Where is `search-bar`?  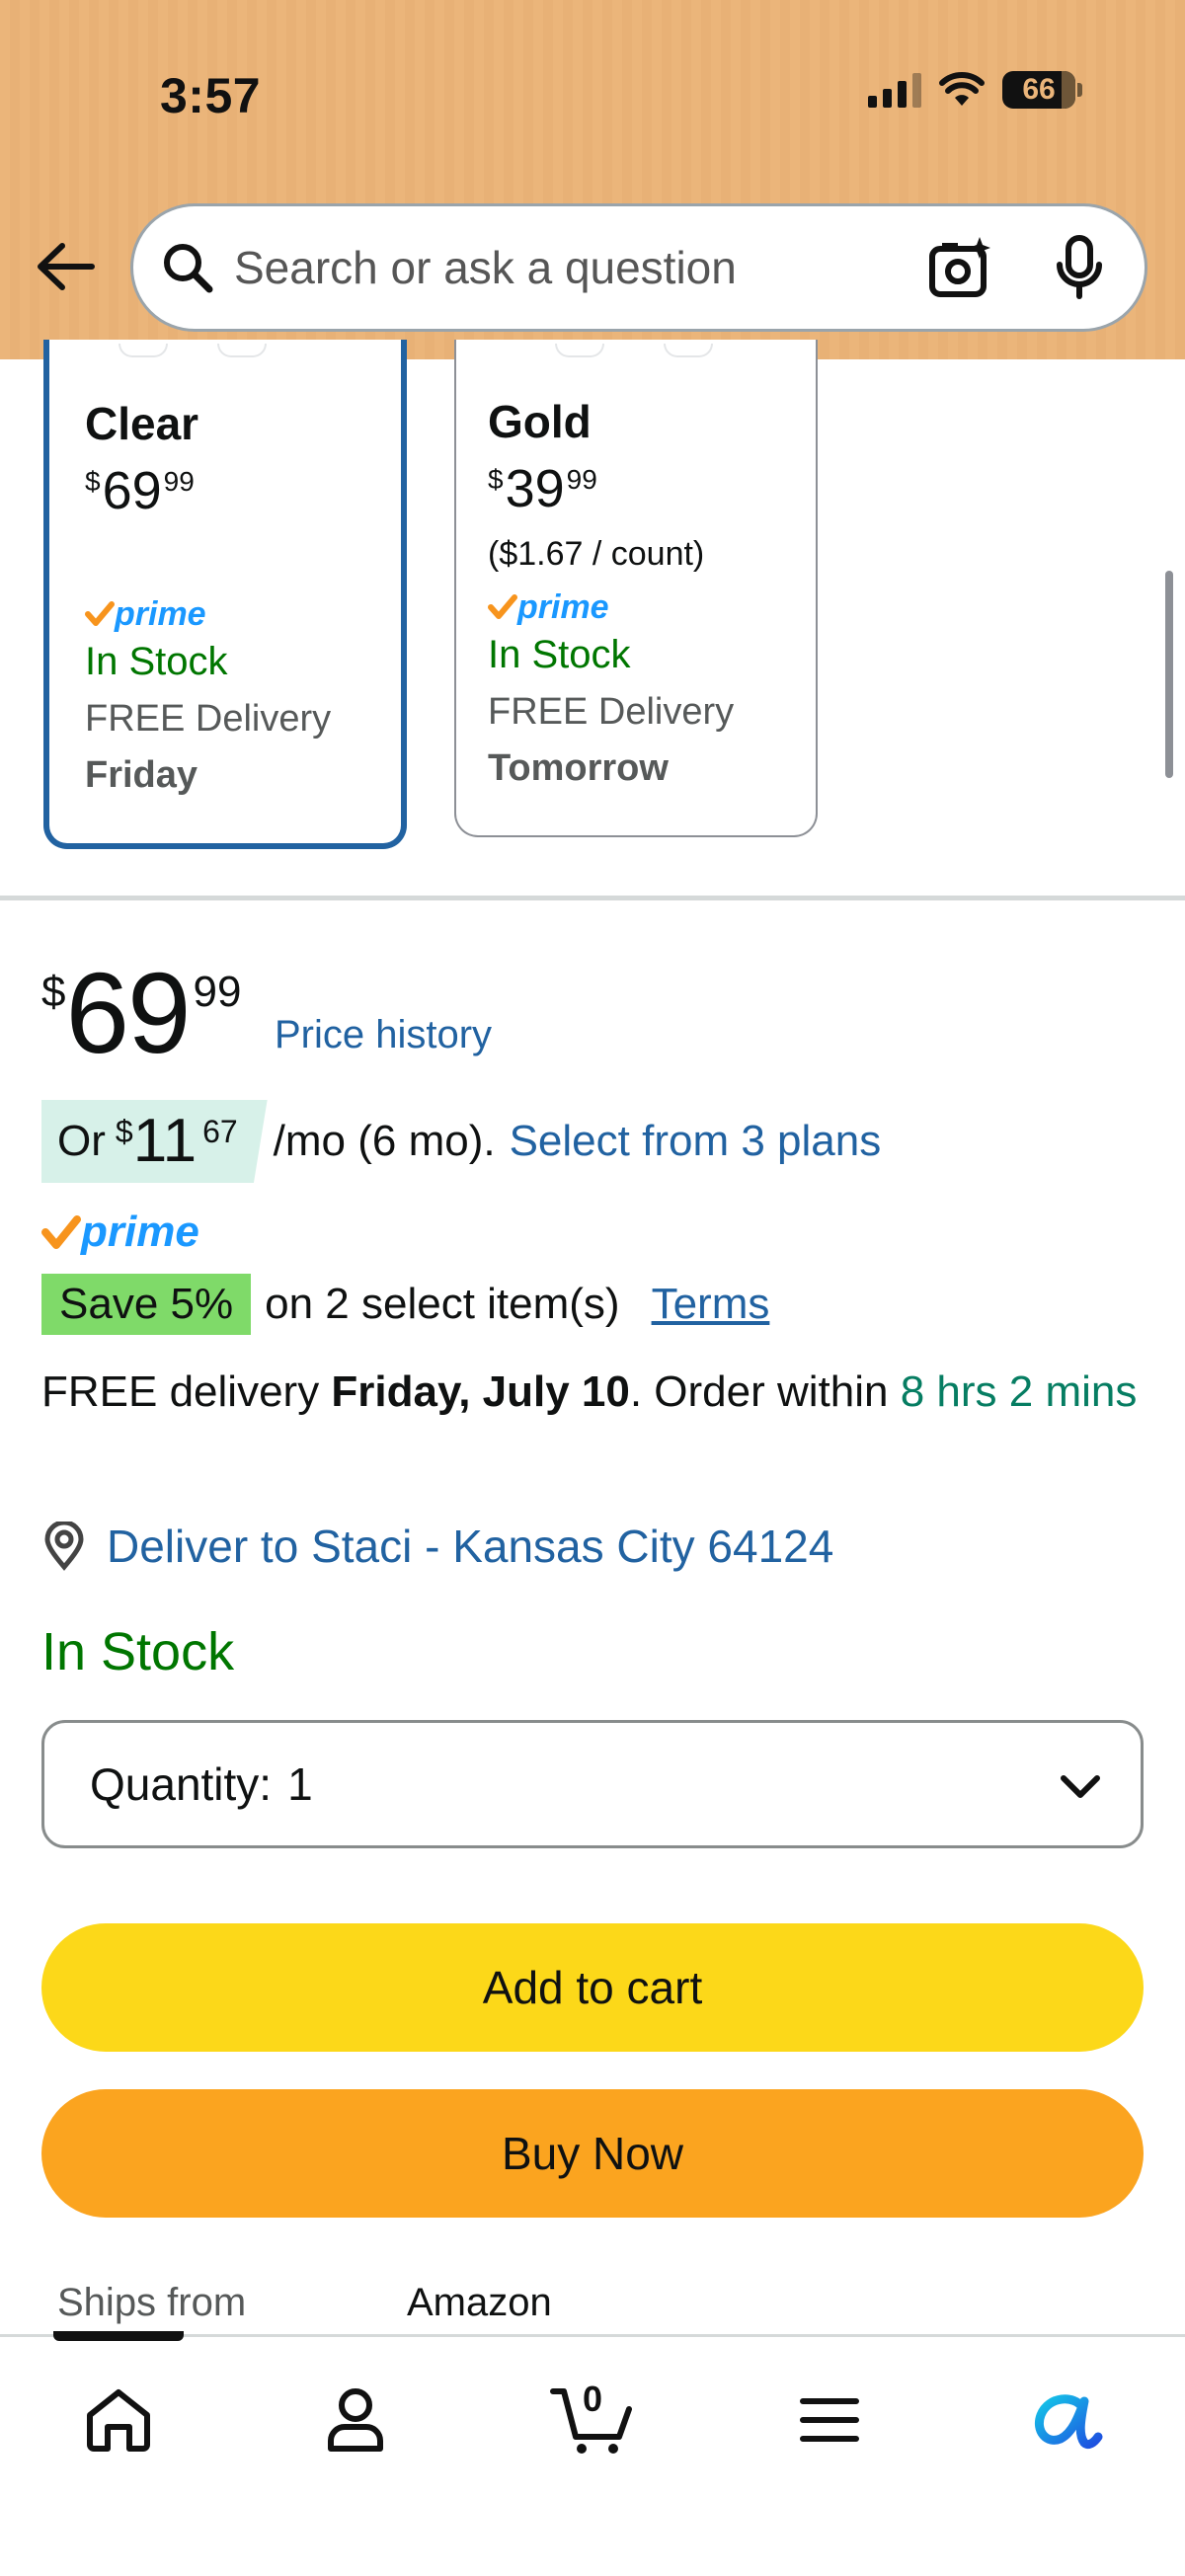 search-bar is located at coordinates (639, 267).